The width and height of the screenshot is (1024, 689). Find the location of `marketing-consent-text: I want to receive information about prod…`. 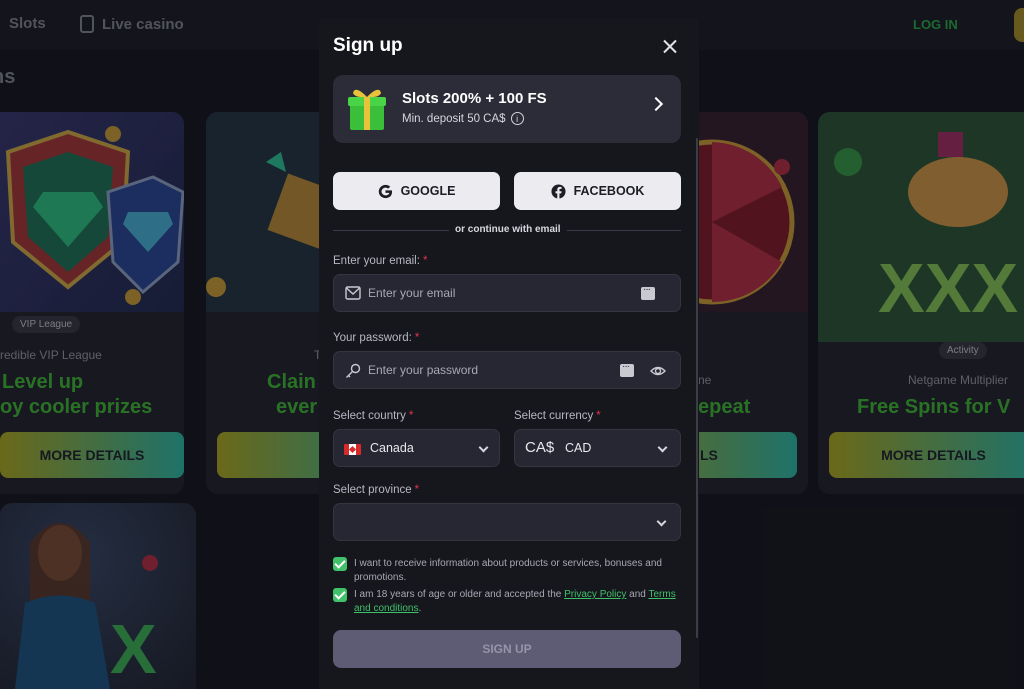

marketing-consent-text: I want to receive information about prod… is located at coordinates (508, 570).